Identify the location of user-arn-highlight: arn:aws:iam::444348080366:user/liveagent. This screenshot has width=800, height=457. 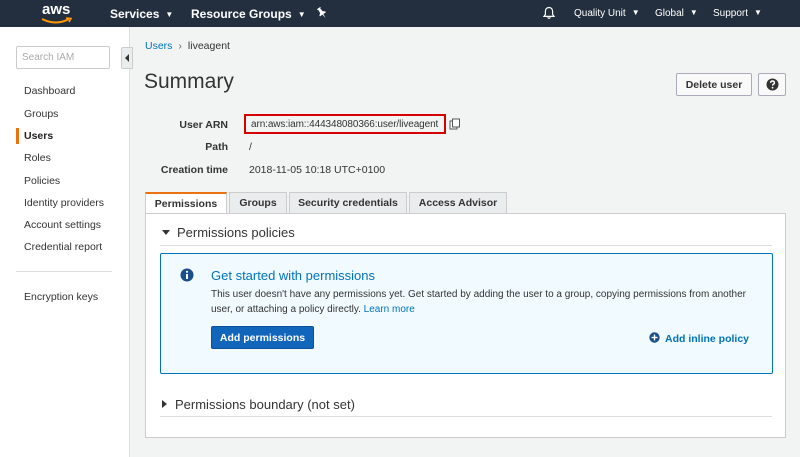
(345, 124).